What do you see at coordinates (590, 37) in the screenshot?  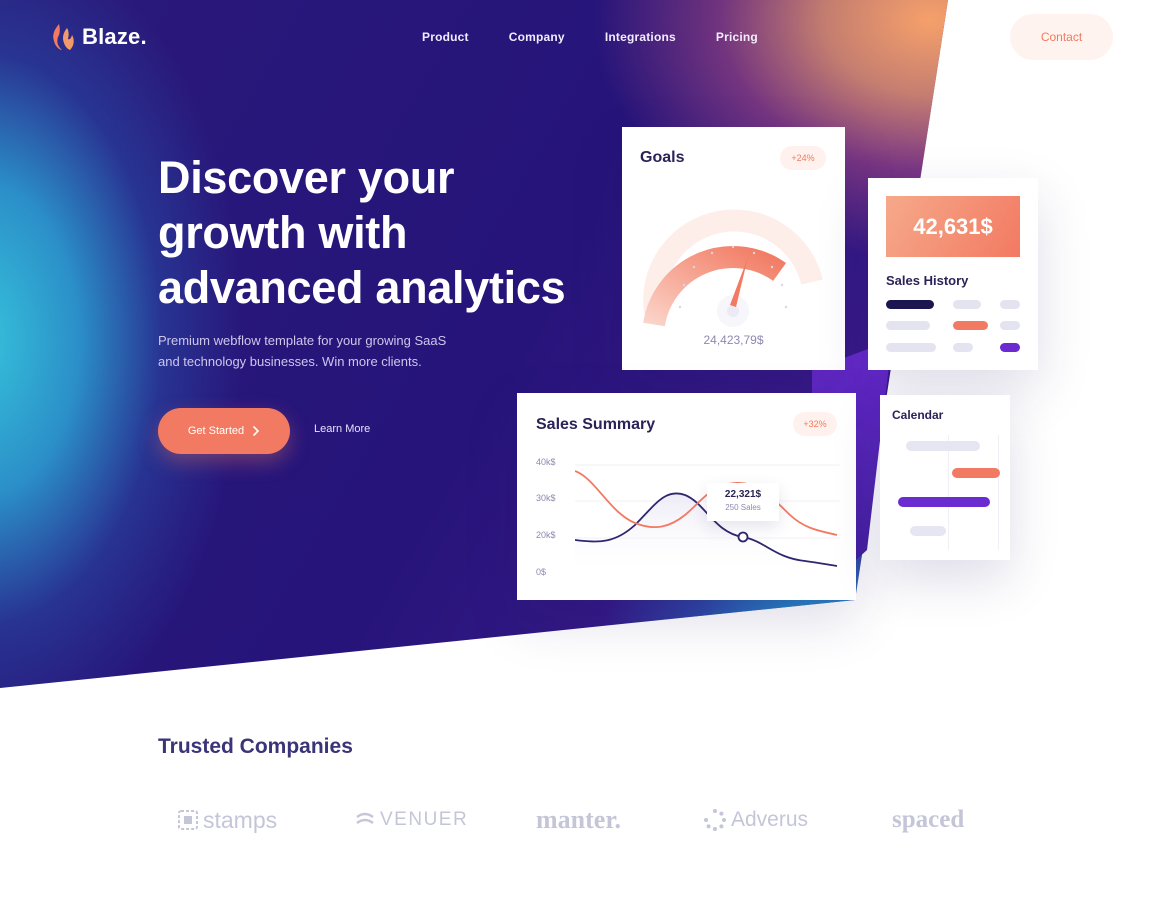 I see `main-nav: Product Company Integrations Pricing` at bounding box center [590, 37].